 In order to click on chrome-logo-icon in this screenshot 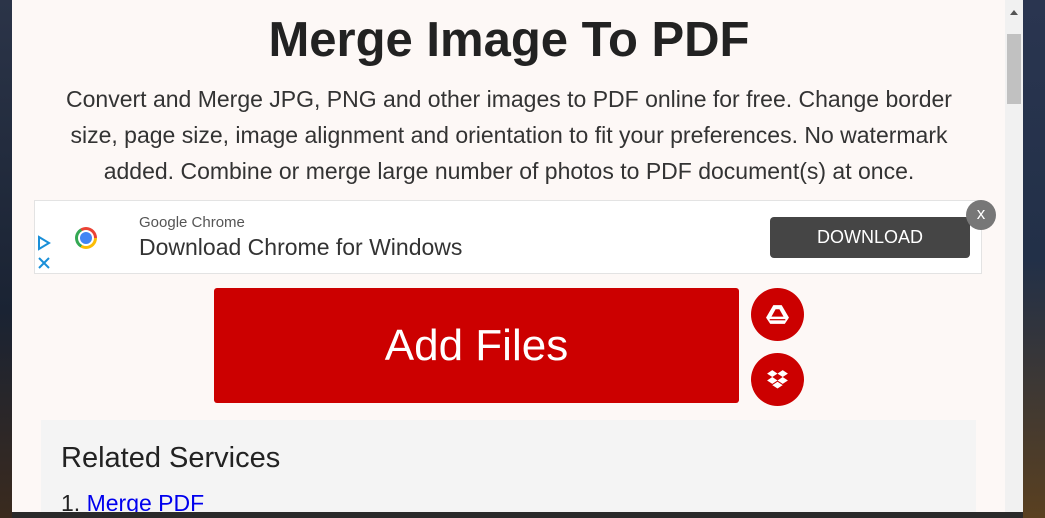, I will do `click(86, 238)`.